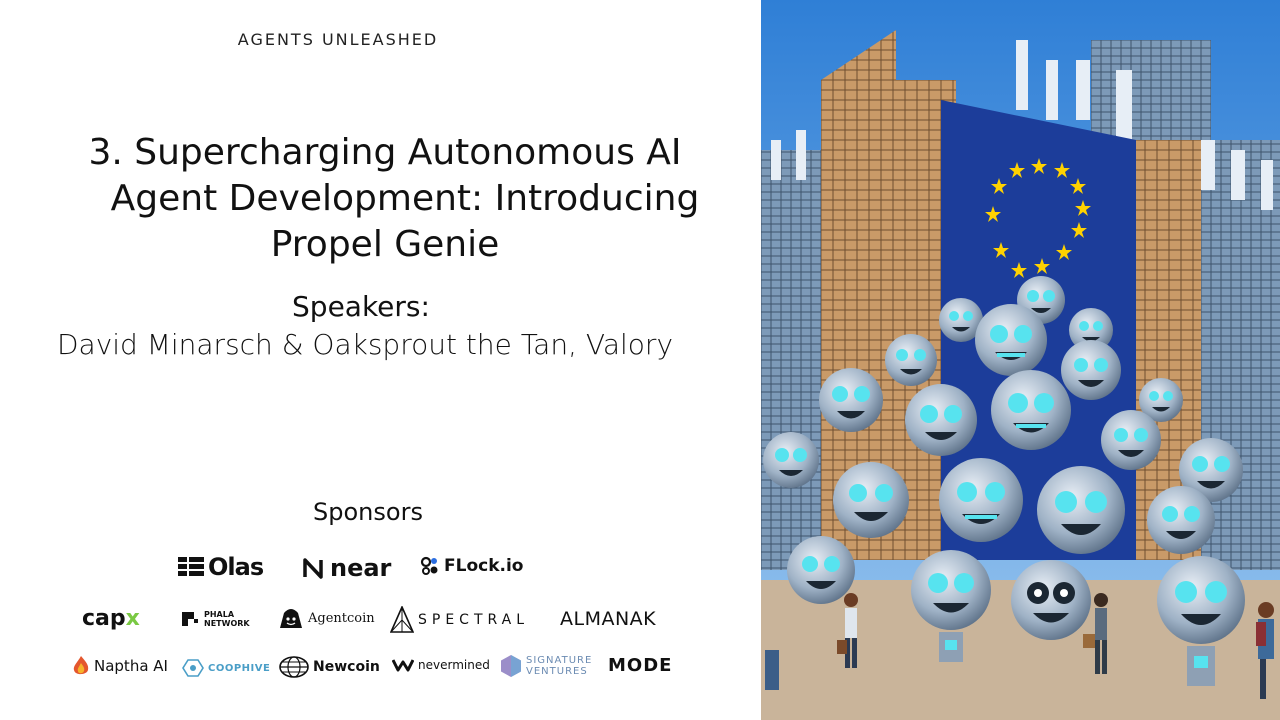  What do you see at coordinates (403, 665) in the screenshot?
I see `nevermined-wave-icon` at bounding box center [403, 665].